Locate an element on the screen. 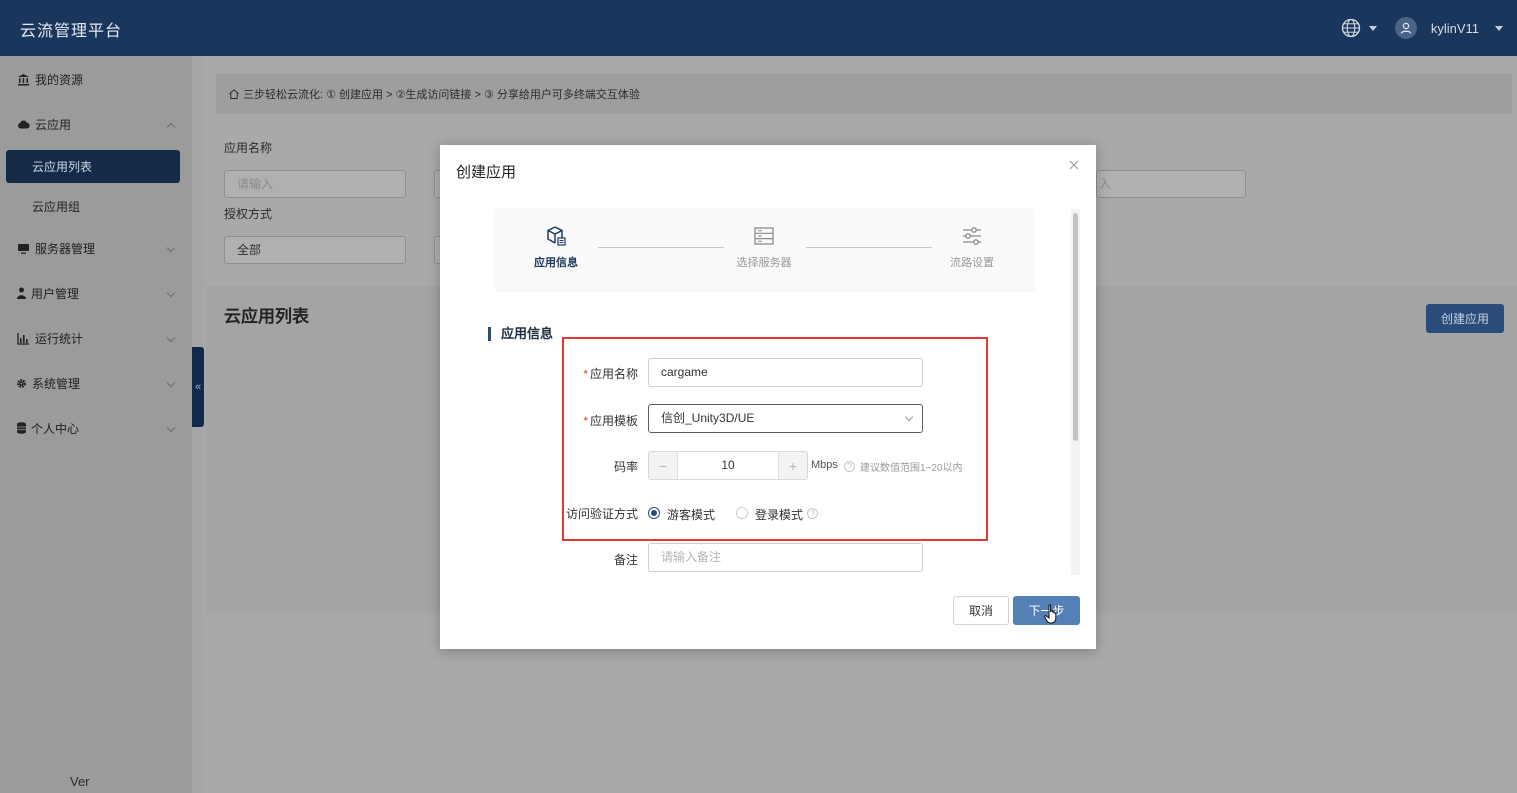  step-indicator: 应用信息 选择服务器 流路设置 is located at coordinates (764, 249).